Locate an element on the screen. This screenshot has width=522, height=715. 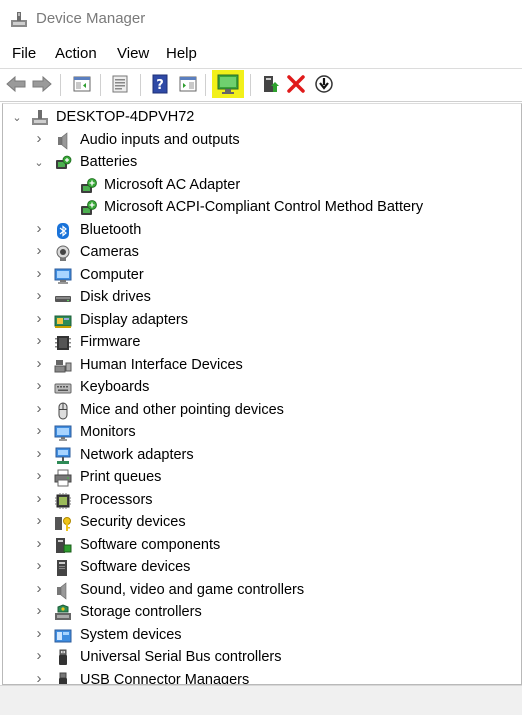
tree-category-label: Bluetooth is located at coordinates (111, 230).